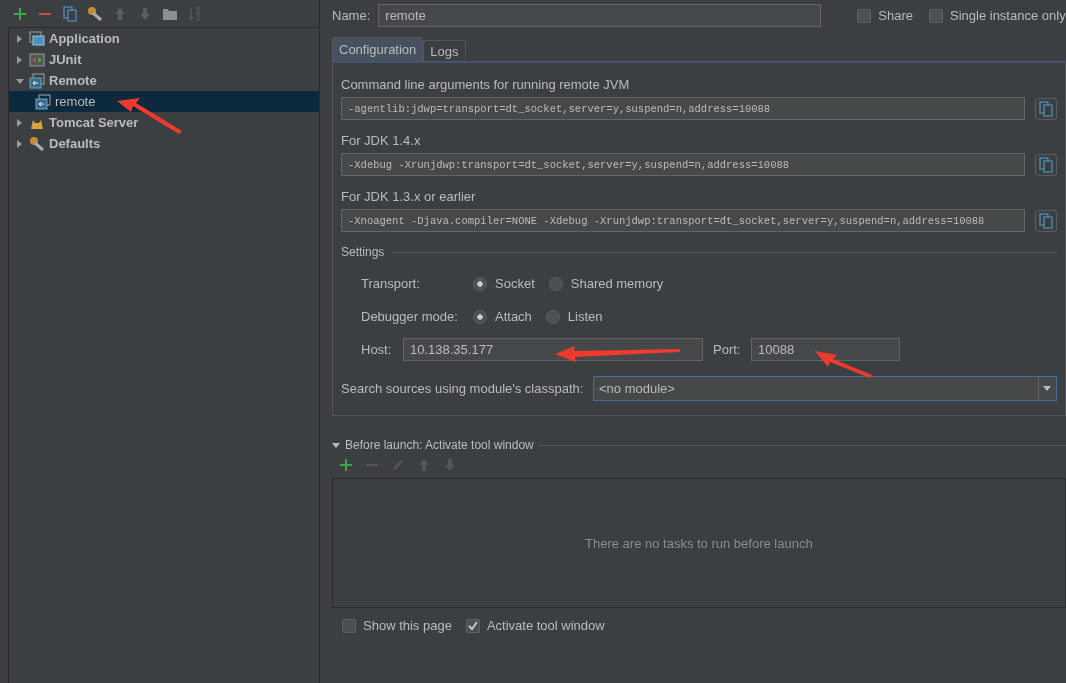  I want to click on tab: Logs, so click(444, 50).